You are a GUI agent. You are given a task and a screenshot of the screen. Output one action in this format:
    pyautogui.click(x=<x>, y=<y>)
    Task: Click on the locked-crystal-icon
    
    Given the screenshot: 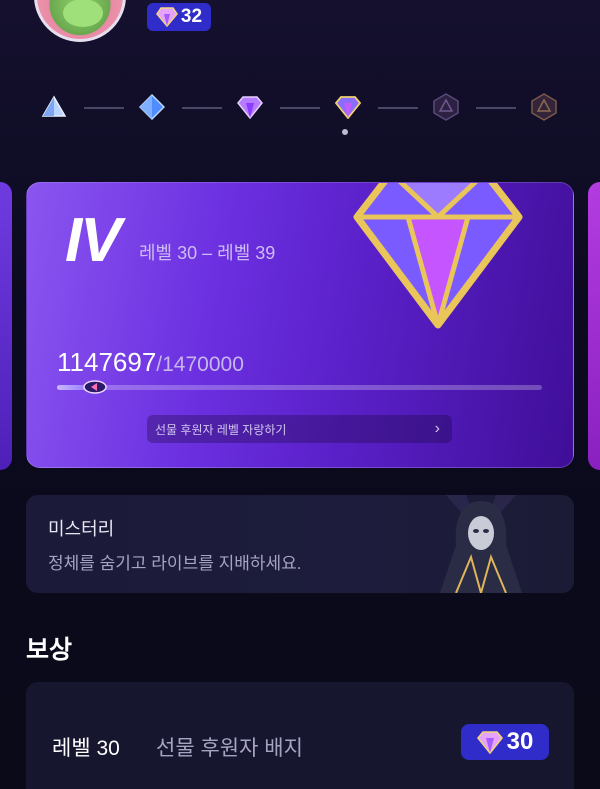 What is the action you would take?
    pyautogui.click(x=446, y=107)
    